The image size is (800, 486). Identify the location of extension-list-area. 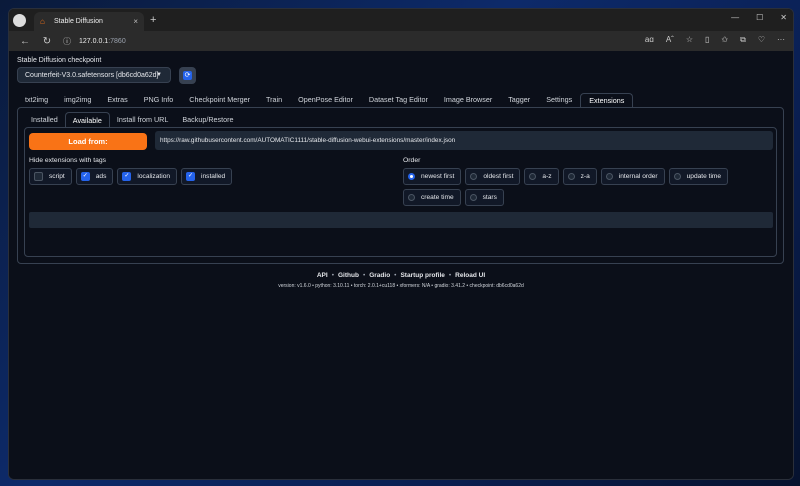
(401, 220).